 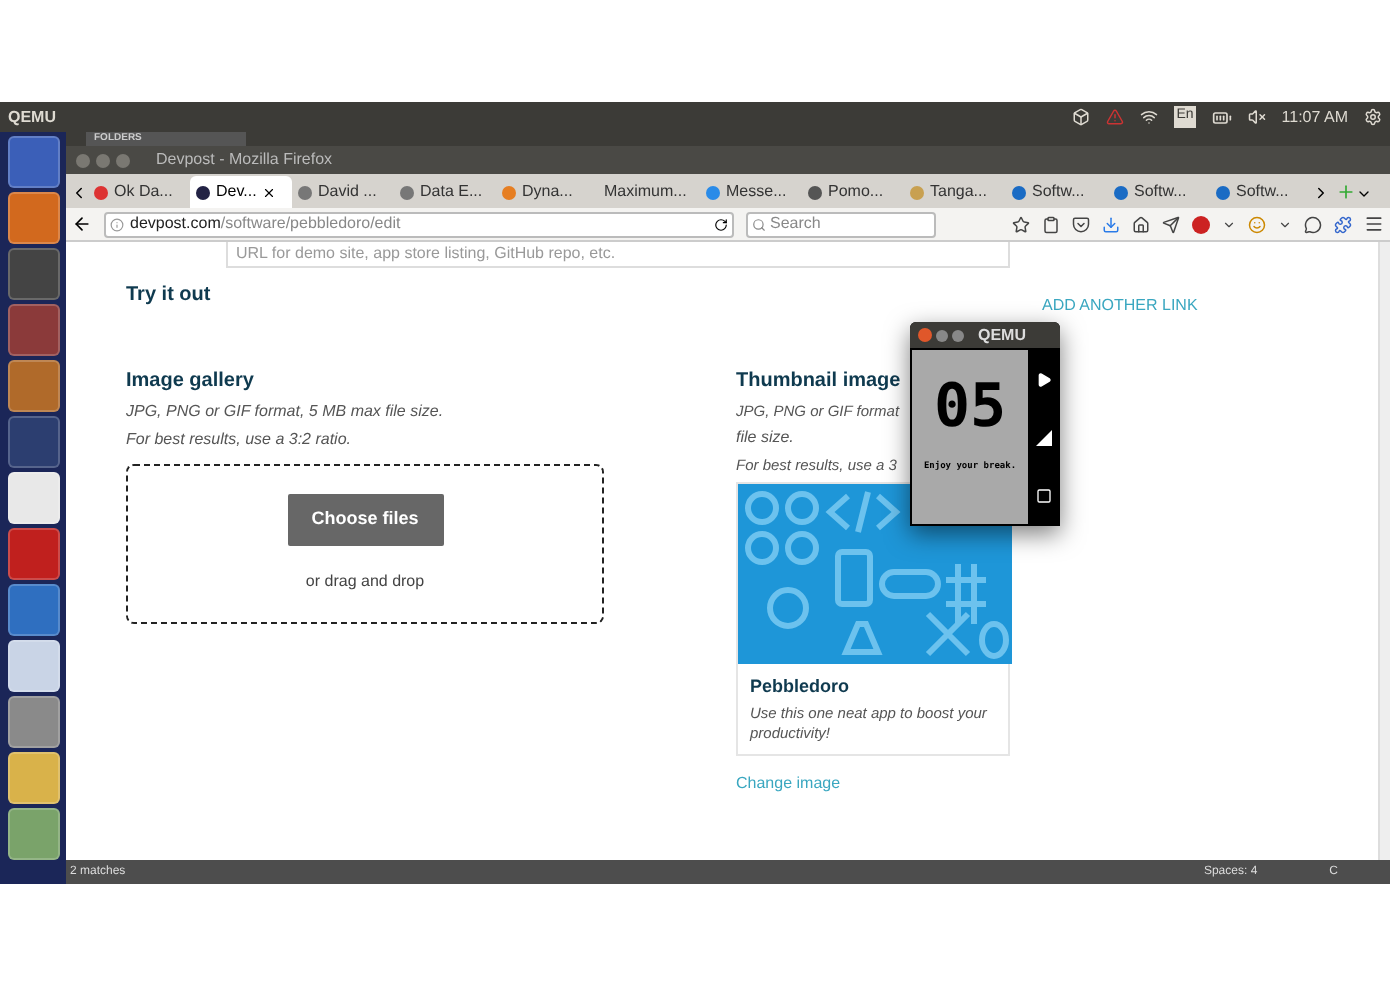 What do you see at coordinates (239, 440) in the screenshot?
I see `hint-text: For best results, use a 3:2 ratio.` at bounding box center [239, 440].